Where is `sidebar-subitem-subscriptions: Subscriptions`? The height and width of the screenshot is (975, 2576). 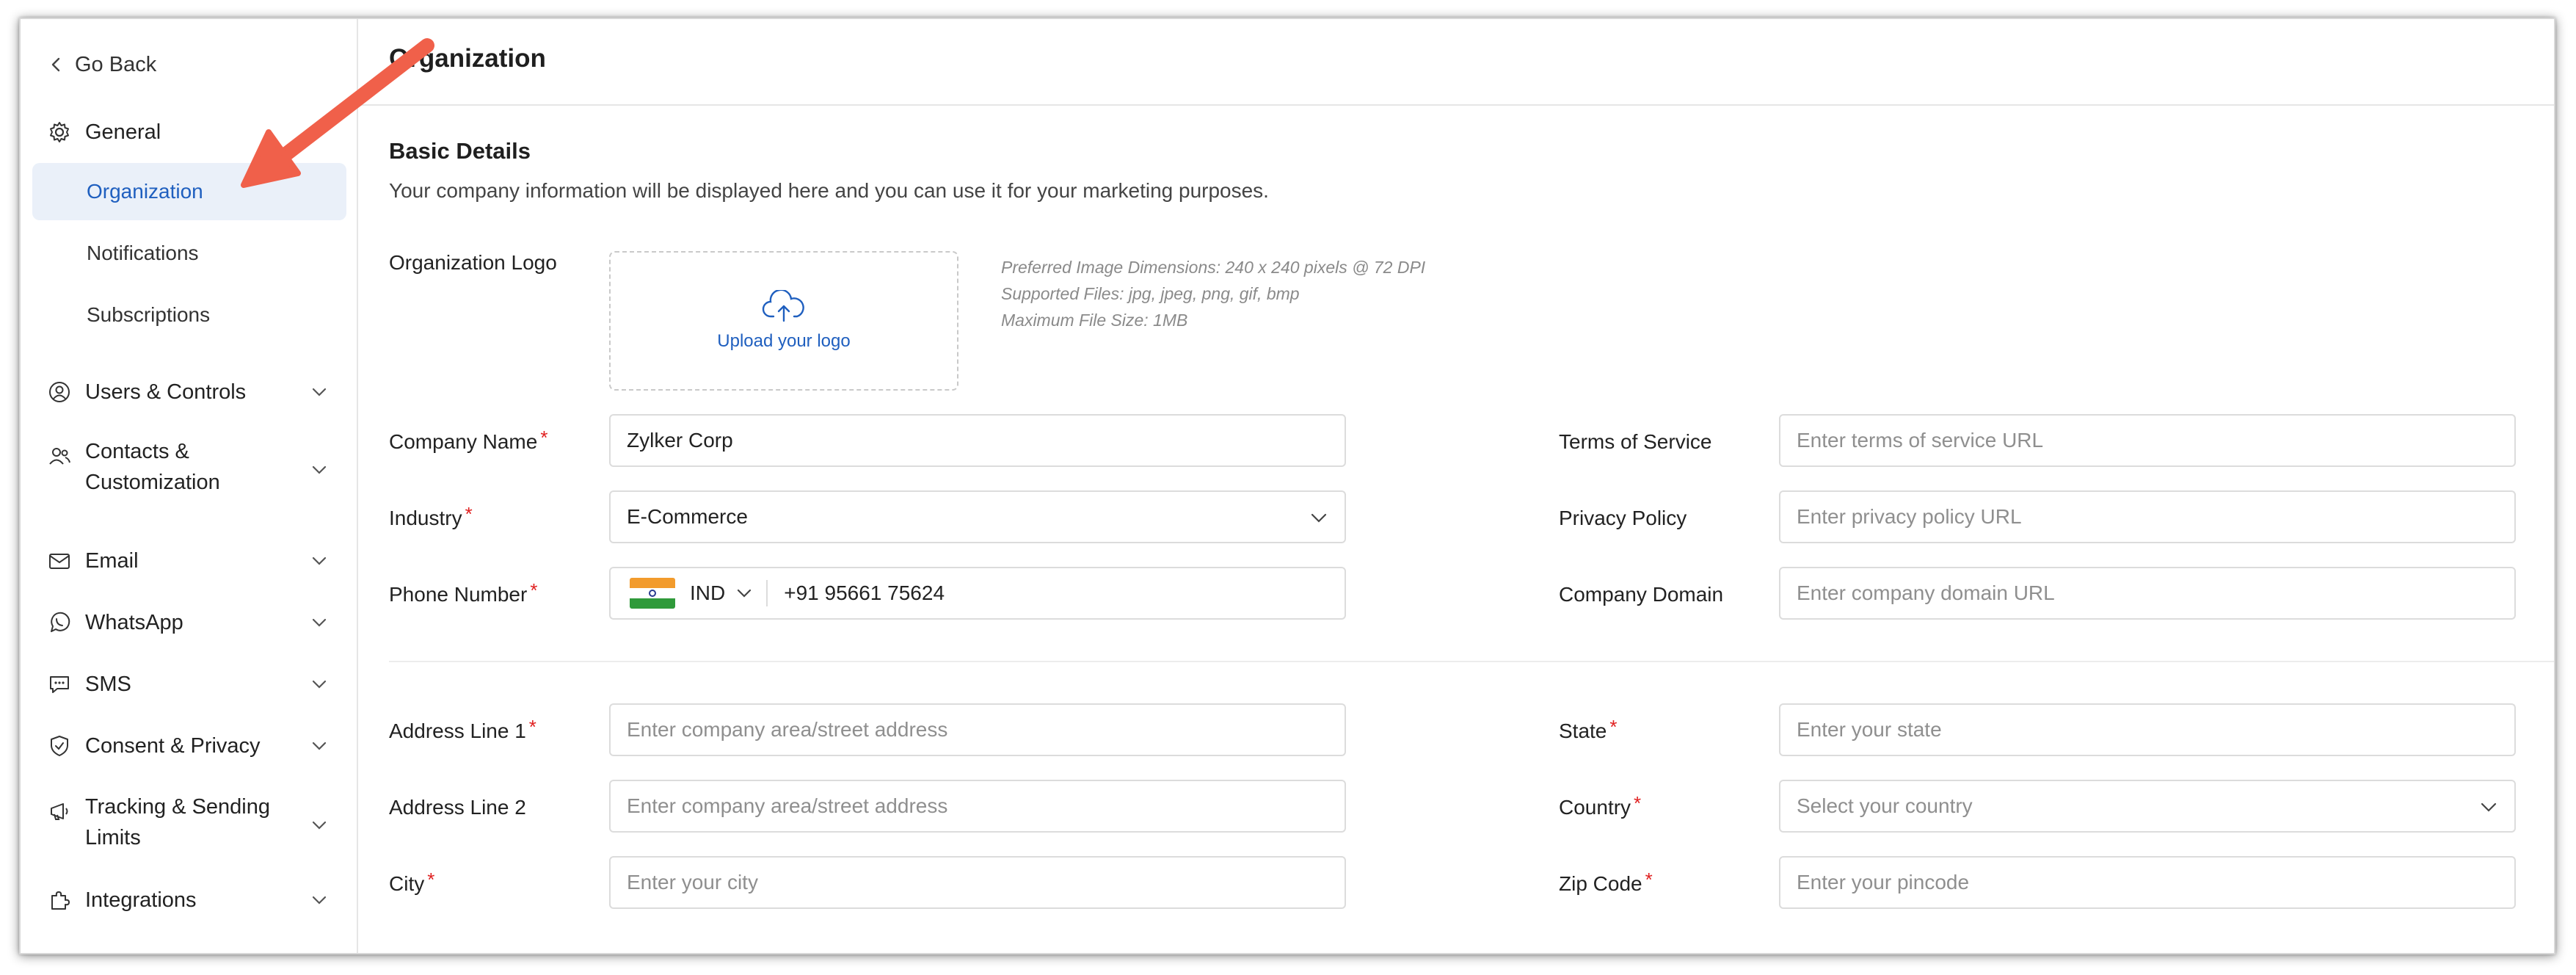
sidebar-subitem-subscriptions: Subscriptions is located at coordinates (189, 315).